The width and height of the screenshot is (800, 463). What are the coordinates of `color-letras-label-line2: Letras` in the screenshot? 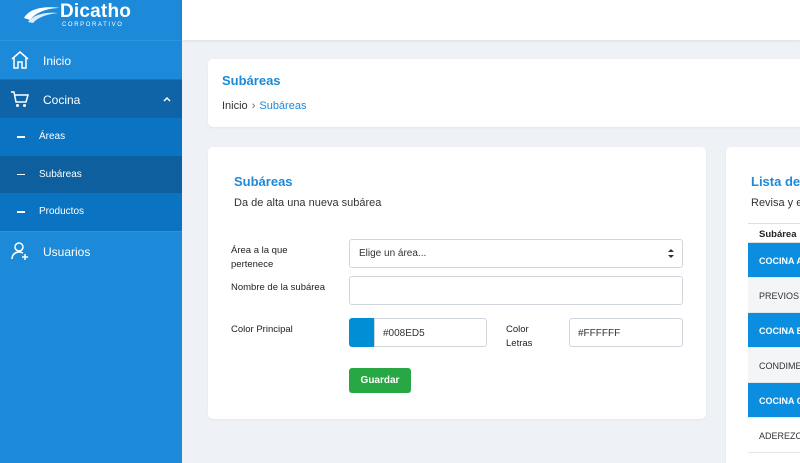 It's located at (519, 343).